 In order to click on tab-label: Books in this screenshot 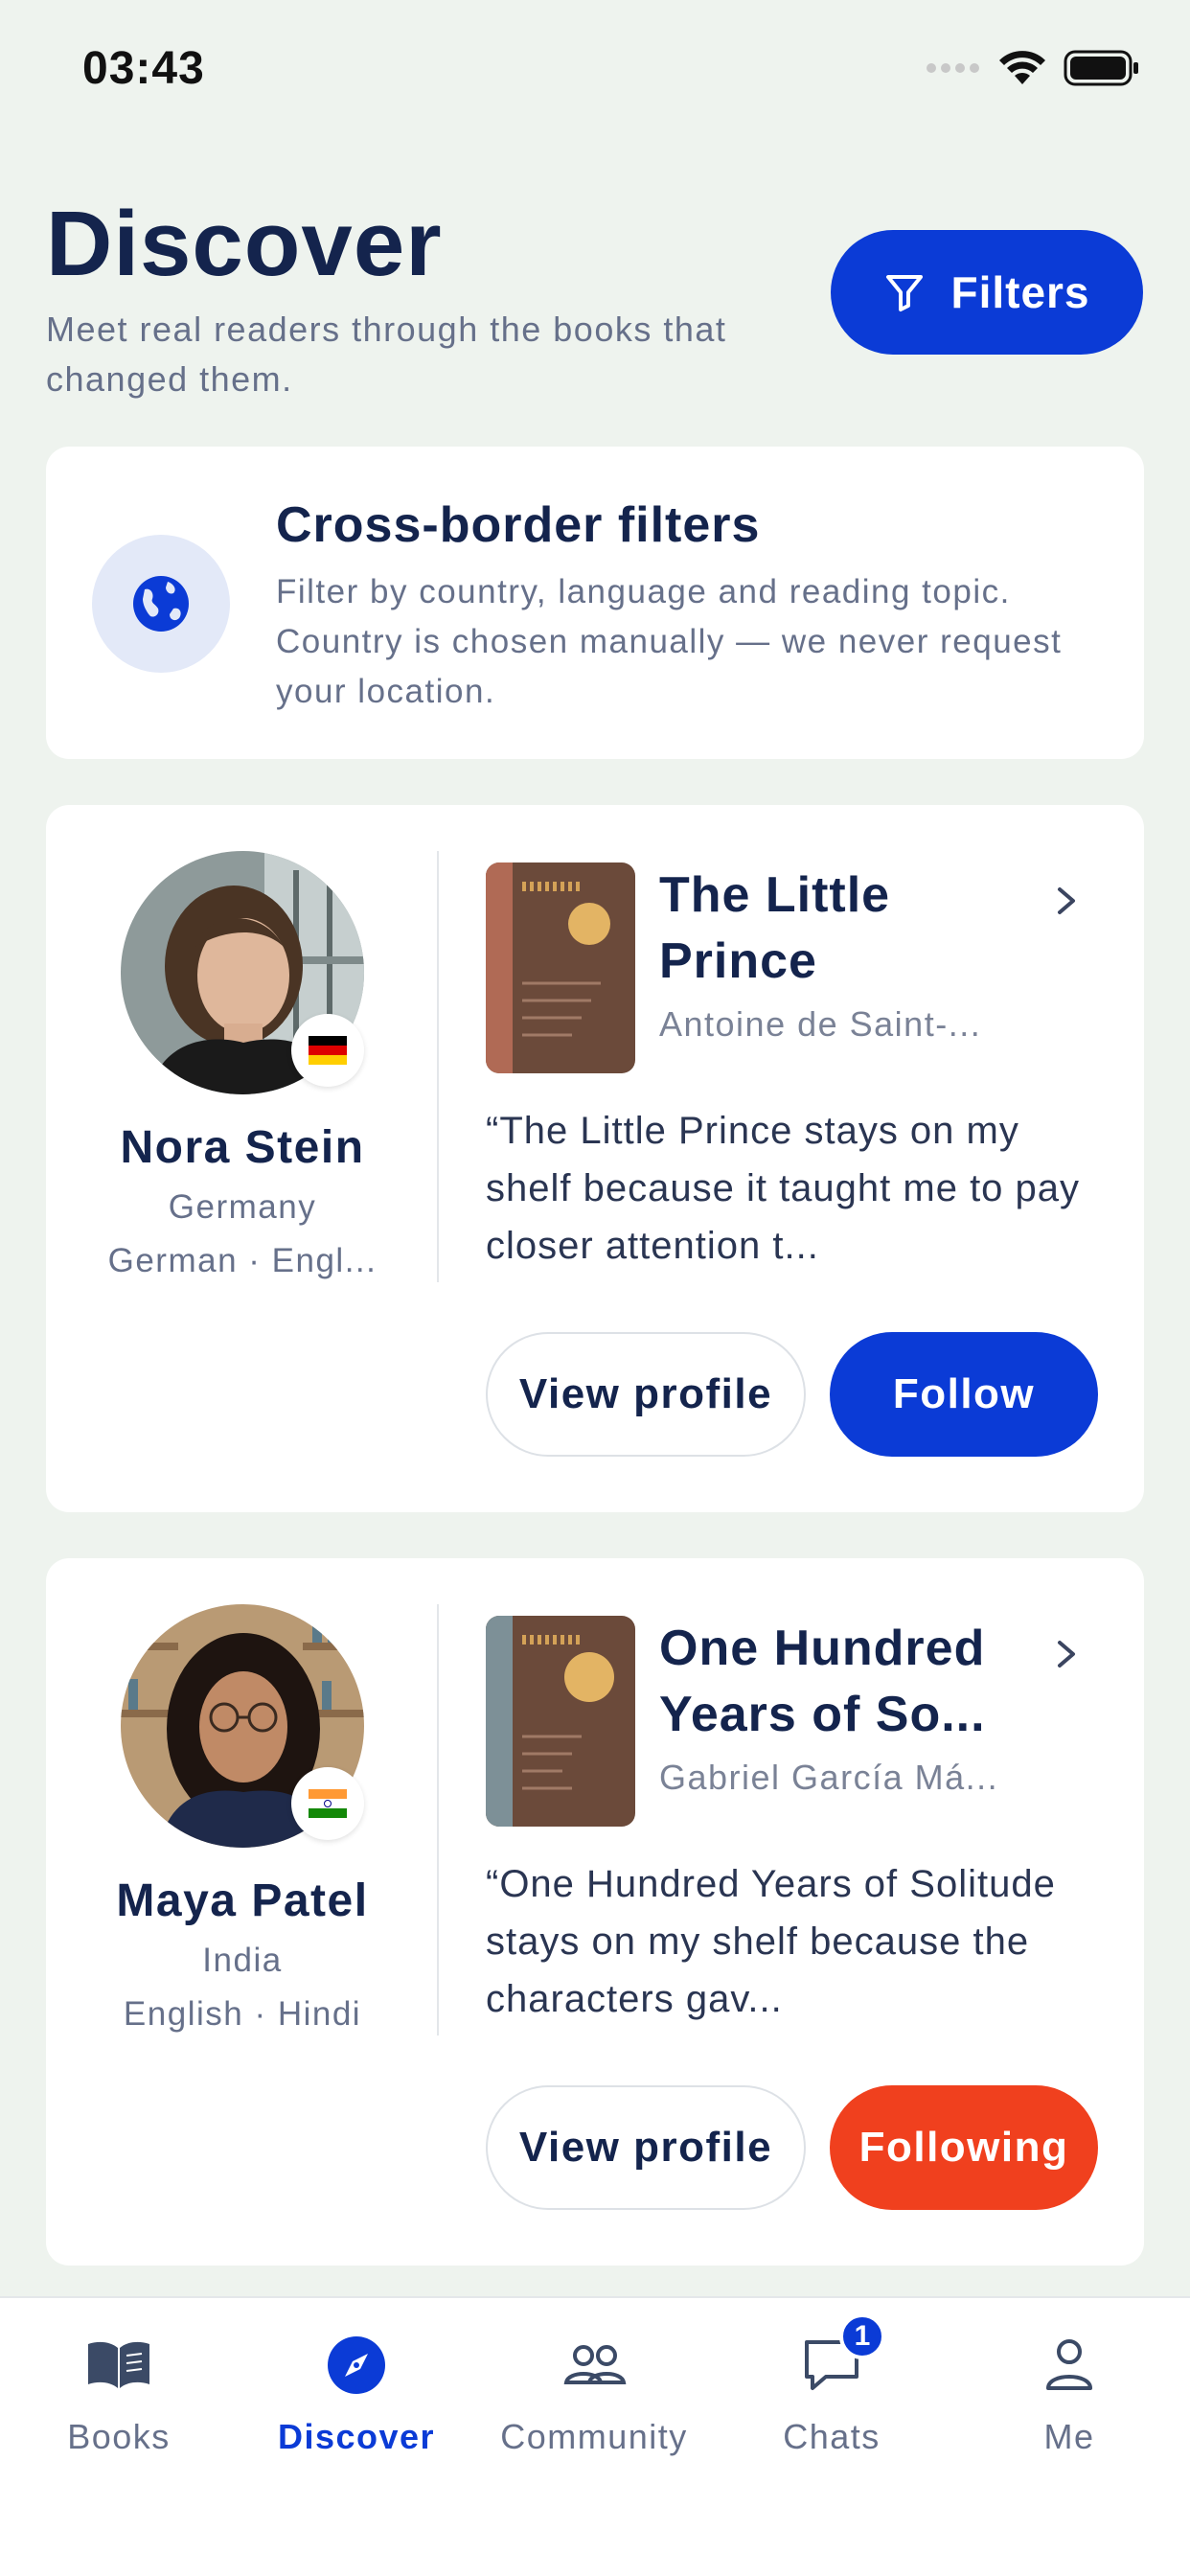, I will do `click(119, 2436)`.